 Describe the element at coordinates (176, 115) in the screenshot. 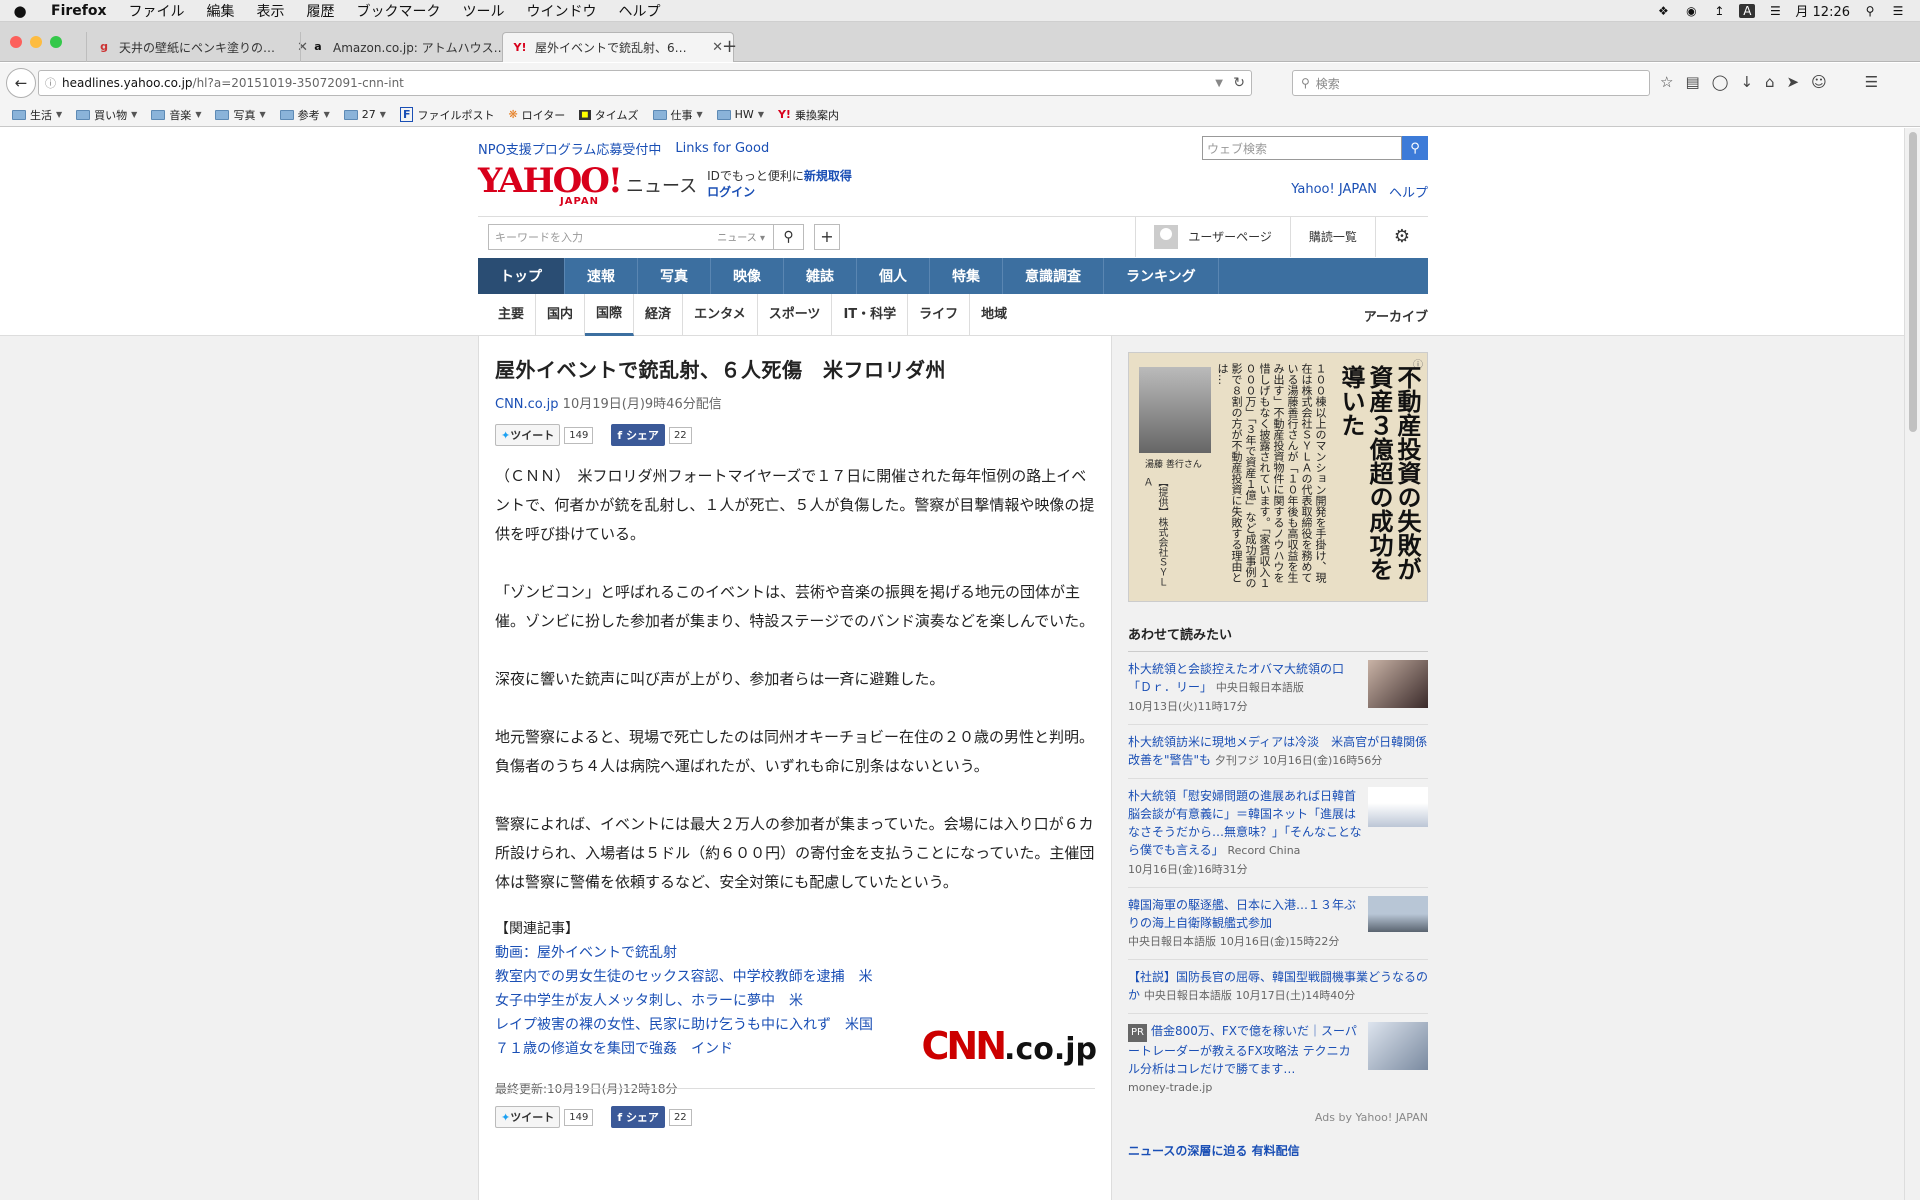

I see `bookmark-folder-music: 音楽 ▼` at that location.